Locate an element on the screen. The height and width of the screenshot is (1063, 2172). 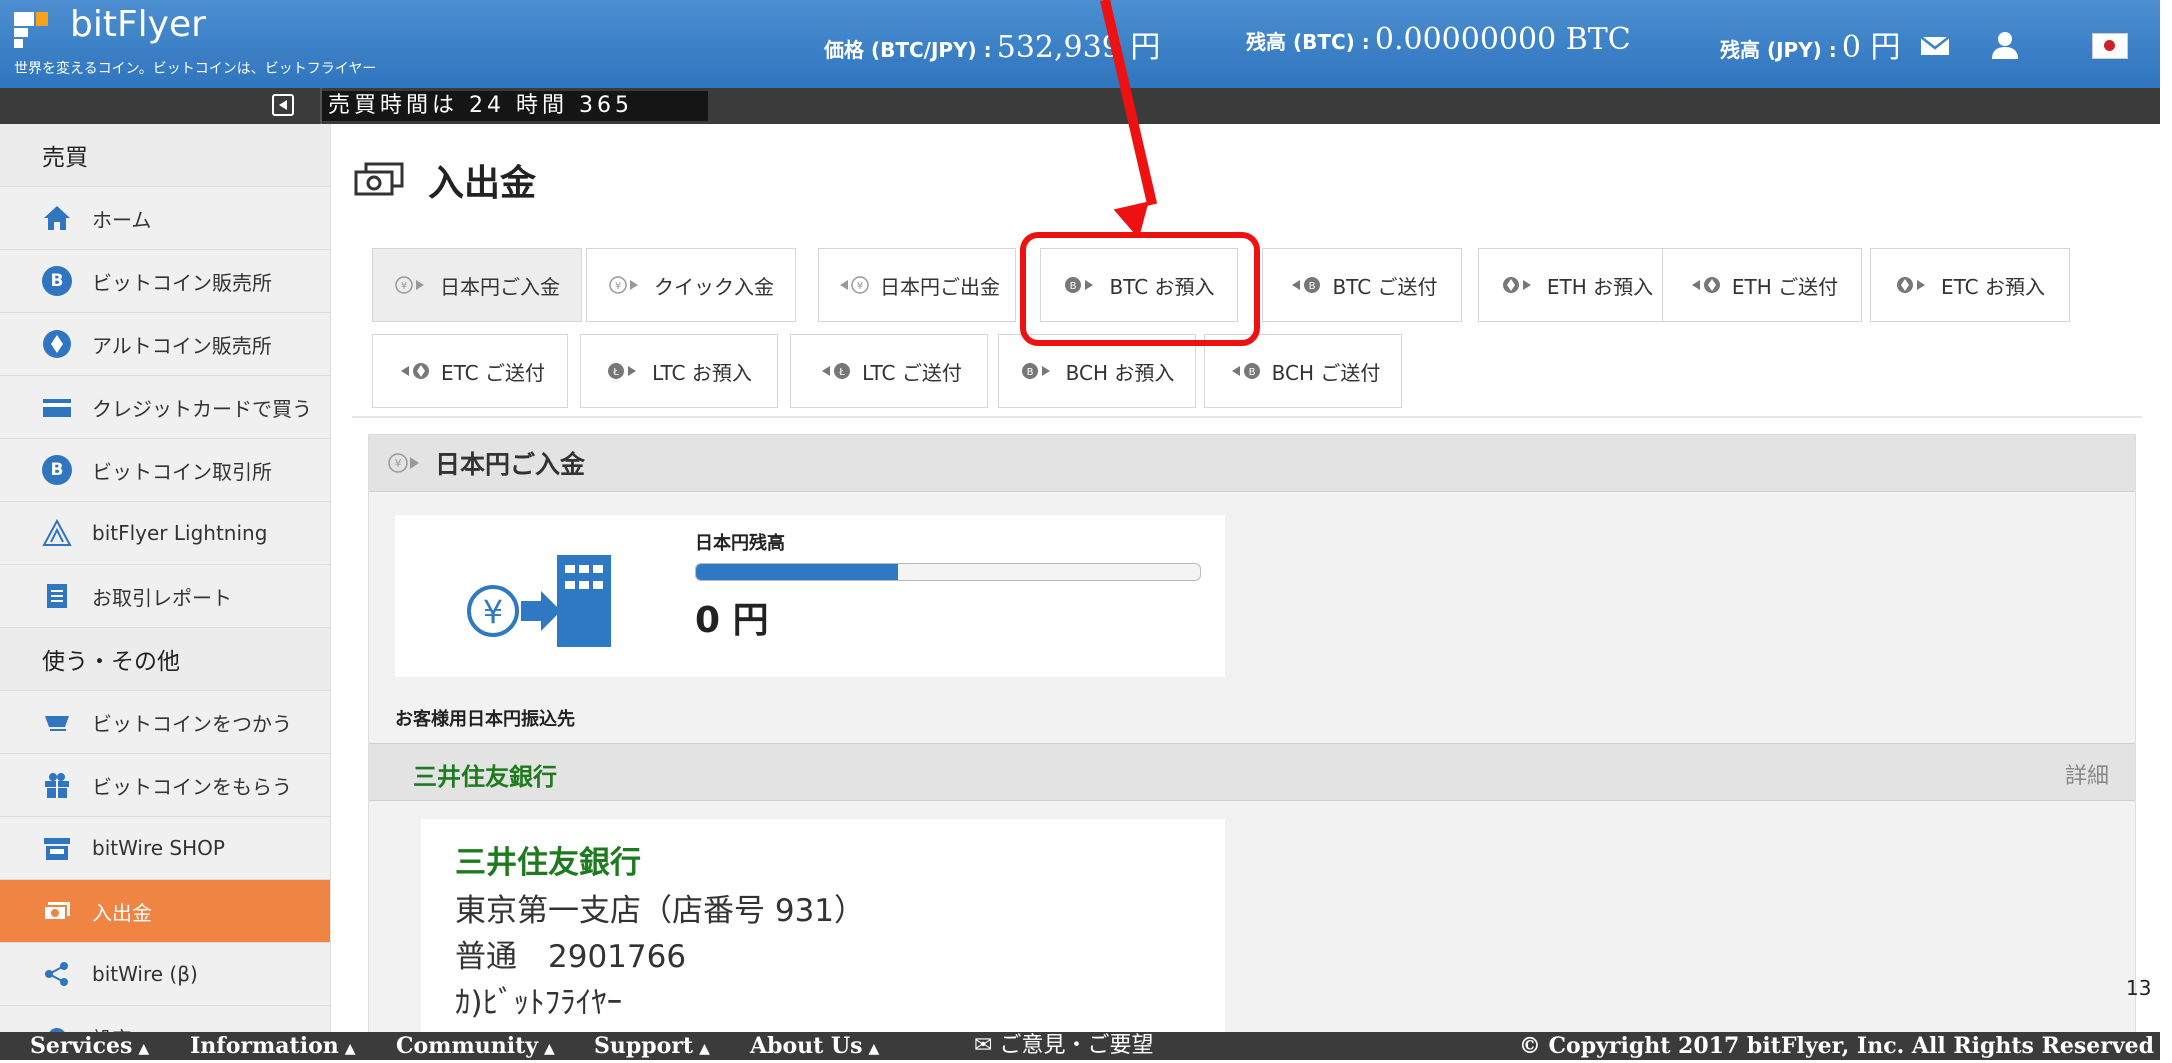
bank-account: 普通 2901766 is located at coordinates (571, 957).